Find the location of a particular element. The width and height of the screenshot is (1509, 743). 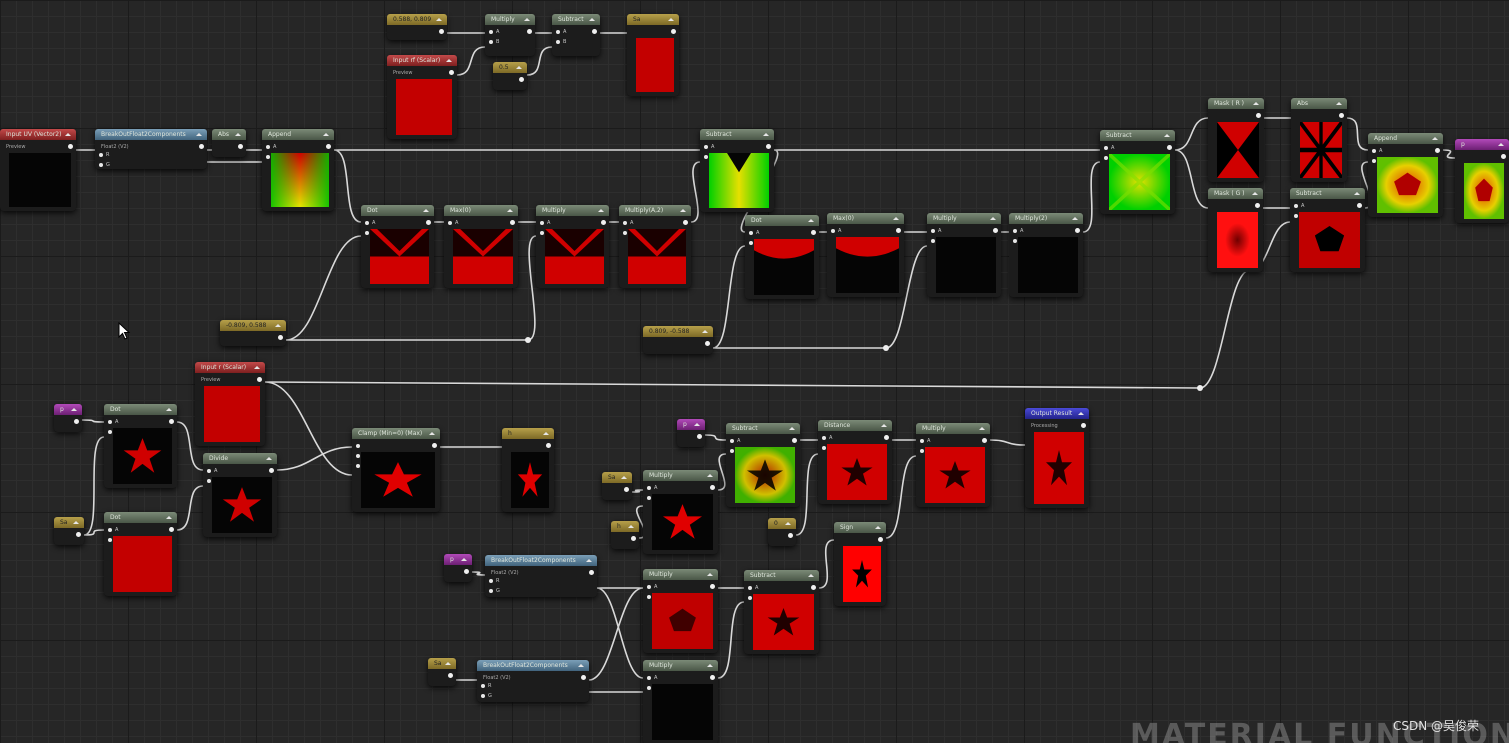

node-sa1: Sa is located at coordinates (69, 531).